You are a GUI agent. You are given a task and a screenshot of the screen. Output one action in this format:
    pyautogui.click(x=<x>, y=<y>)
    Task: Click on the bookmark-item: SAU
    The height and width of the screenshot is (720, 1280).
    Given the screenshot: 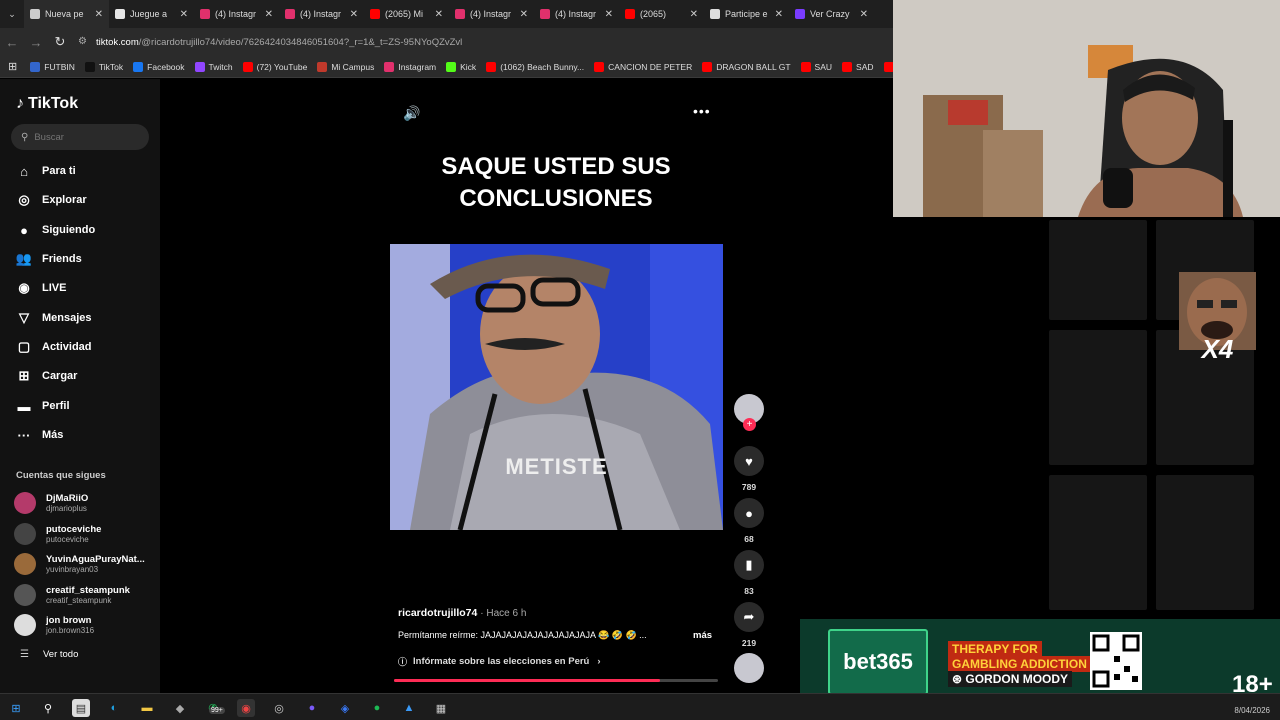 What is the action you would take?
    pyautogui.click(x=816, y=66)
    